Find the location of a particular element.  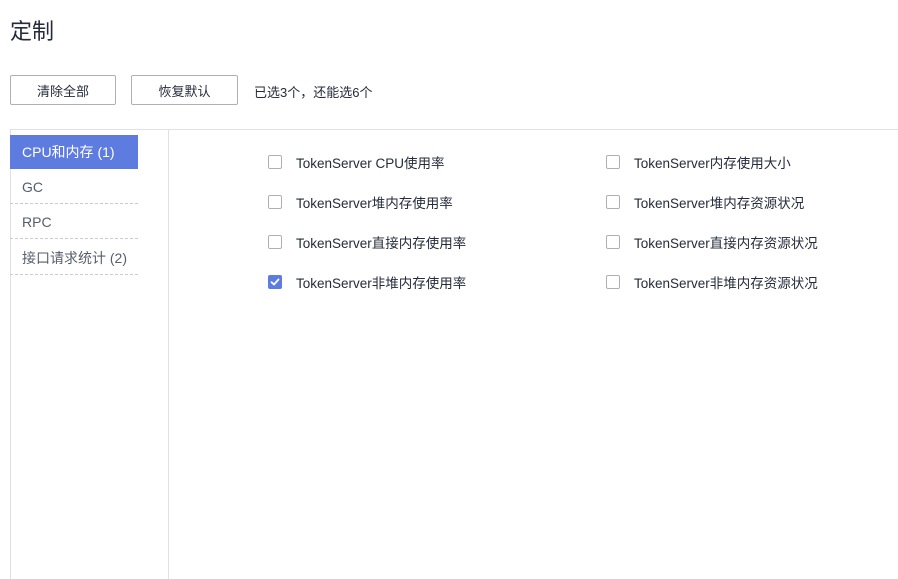

checkbox-checked is located at coordinates (275, 282).